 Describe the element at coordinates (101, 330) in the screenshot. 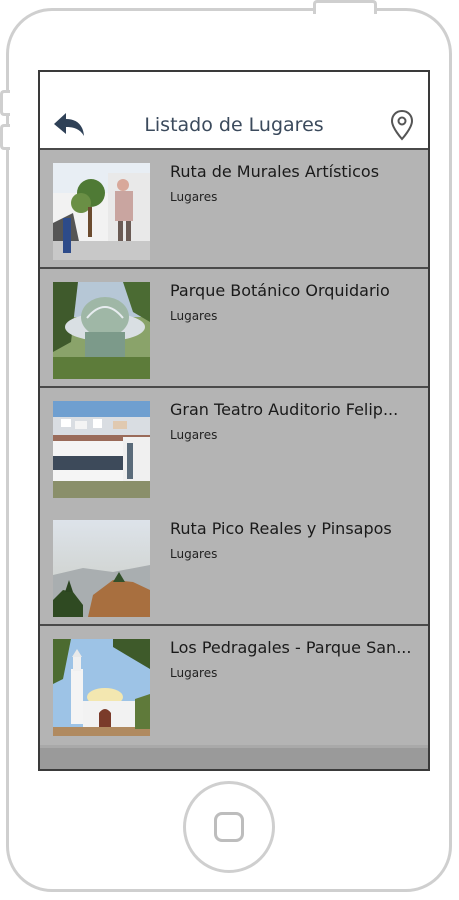

I see `orchid-dome-photo` at that location.